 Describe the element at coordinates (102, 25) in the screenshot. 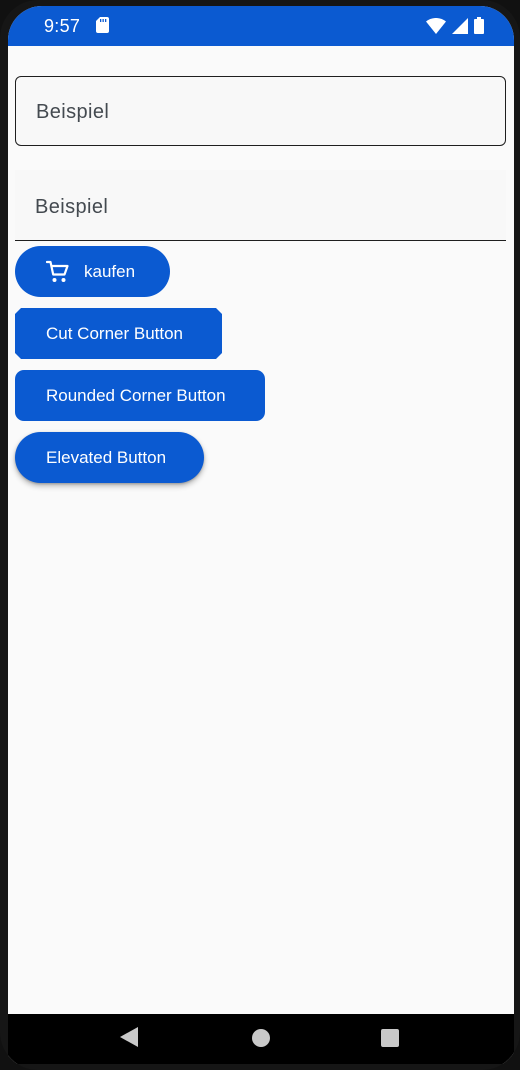

I see `sd-card-icon` at that location.